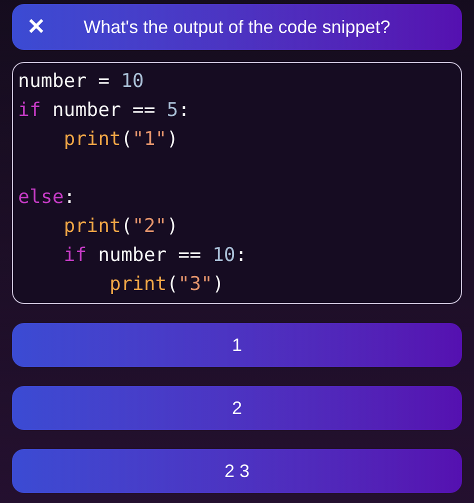 Image resolution: width=474 pixels, height=503 pixels. Describe the element at coordinates (237, 27) in the screenshot. I see `question-title: What's the output of the code snippet?` at that location.